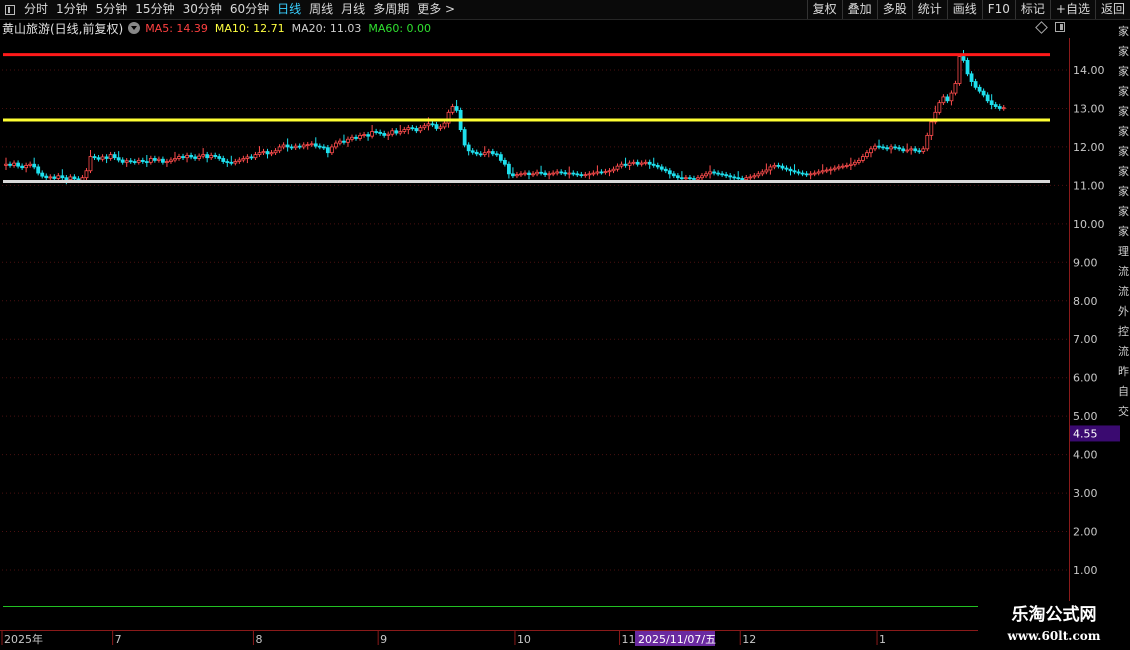 Image resolution: width=1130 pixels, height=650 pixels. Describe the element at coordinates (391, 9) in the screenshot. I see `period-tab-9: 多周期` at that location.